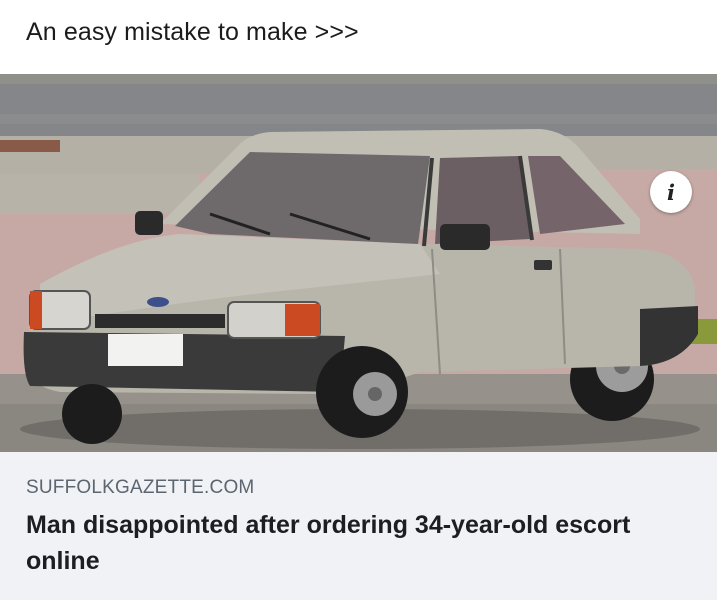 This screenshot has height=600, width=717. What do you see at coordinates (192, 32) in the screenshot?
I see `post-caption: An easy mistake to make >>>` at bounding box center [192, 32].